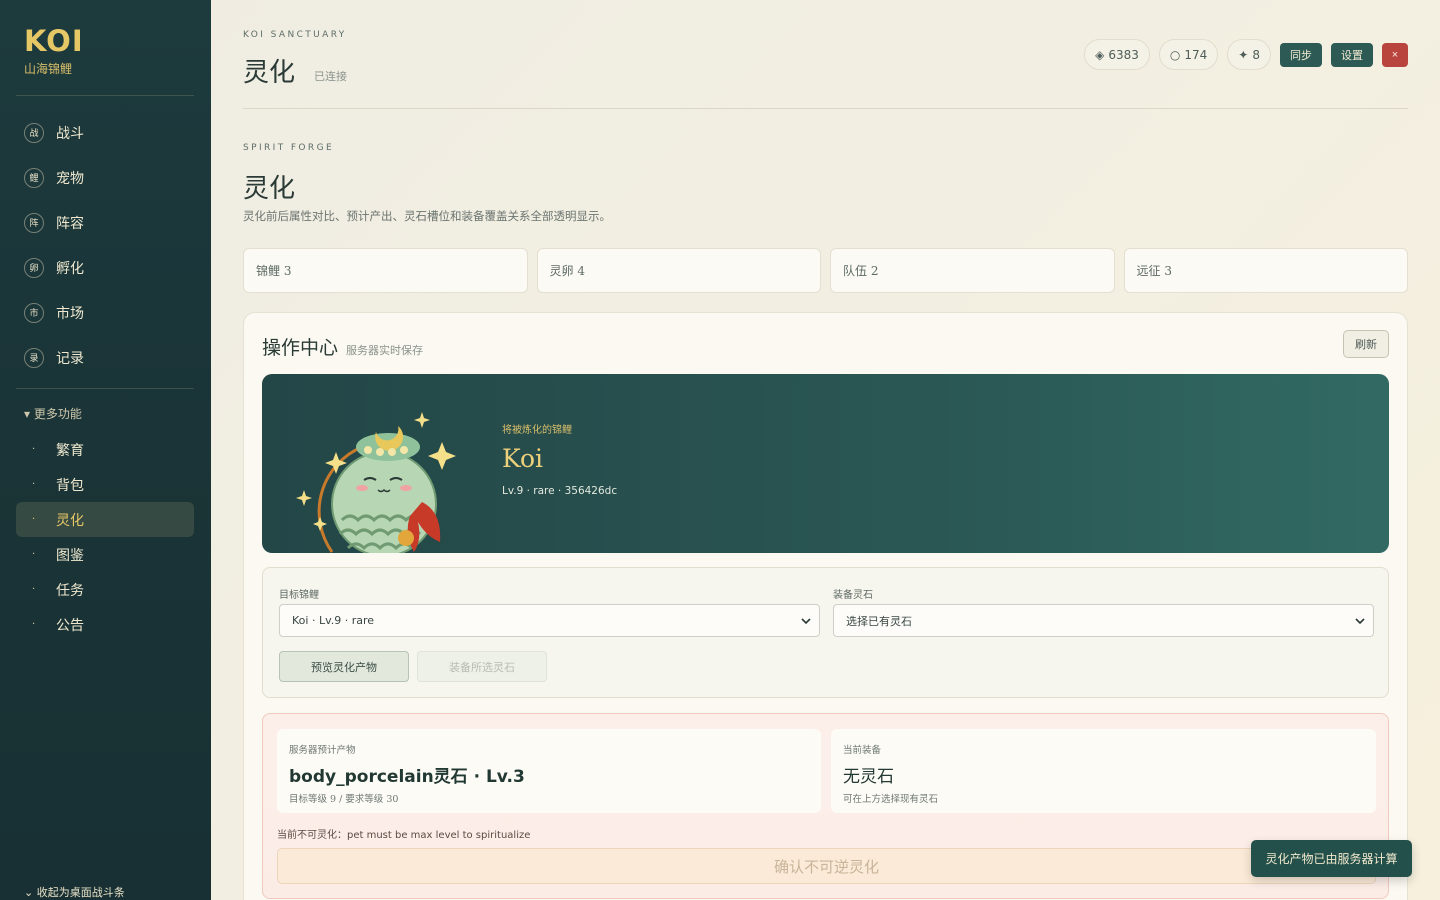 Image resolution: width=1440 pixels, height=900 pixels. What do you see at coordinates (54, 41) in the screenshot?
I see `brand-title: KOI` at bounding box center [54, 41].